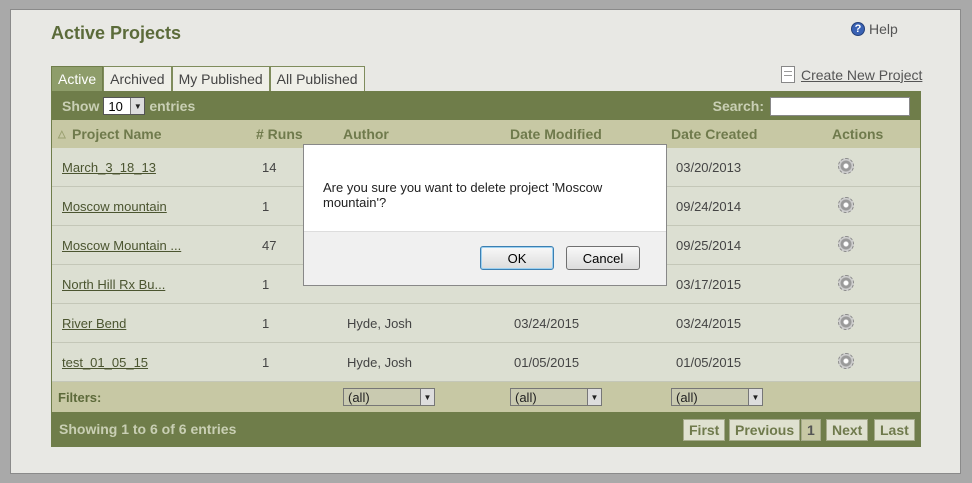 This screenshot has width=972, height=483. I want to click on cancel-button: Cancel, so click(603, 258).